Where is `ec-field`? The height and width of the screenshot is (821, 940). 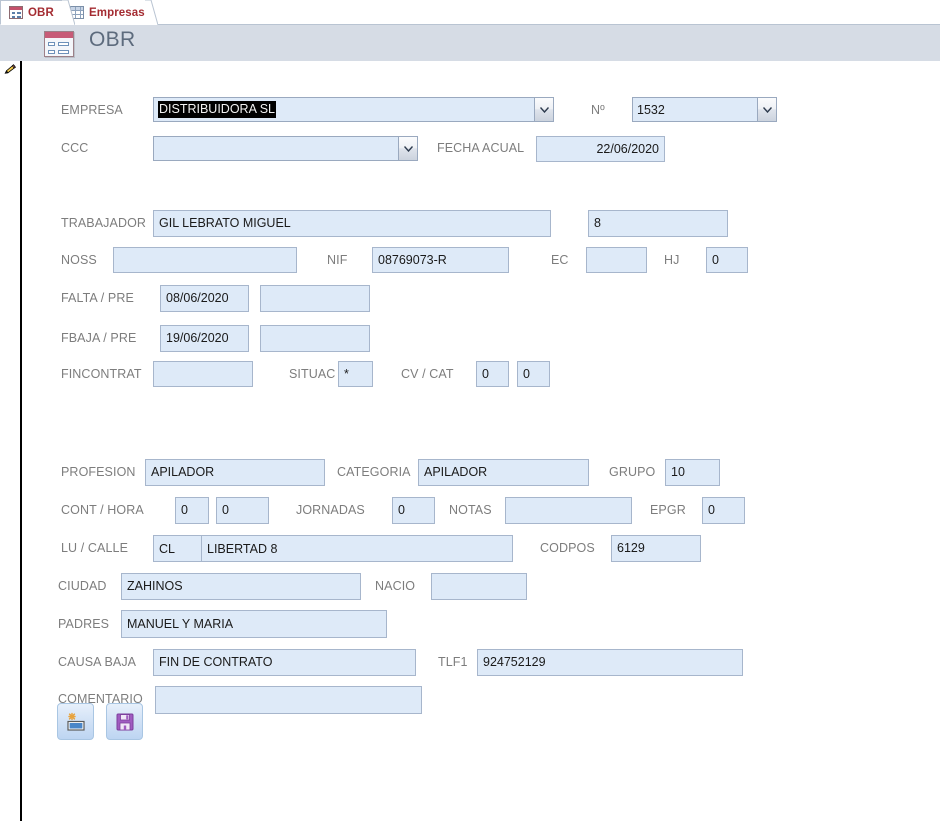 ec-field is located at coordinates (616, 260).